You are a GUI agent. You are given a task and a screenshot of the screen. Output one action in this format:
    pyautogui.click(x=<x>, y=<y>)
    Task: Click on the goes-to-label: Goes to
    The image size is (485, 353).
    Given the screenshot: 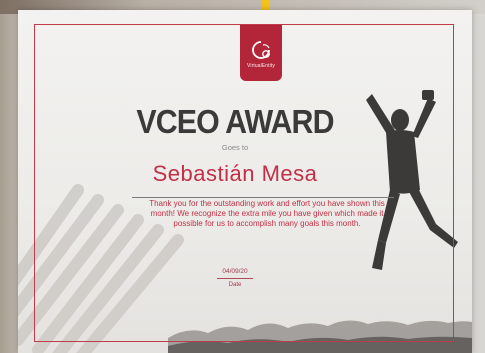 What is the action you would take?
    pyautogui.click(x=235, y=147)
    